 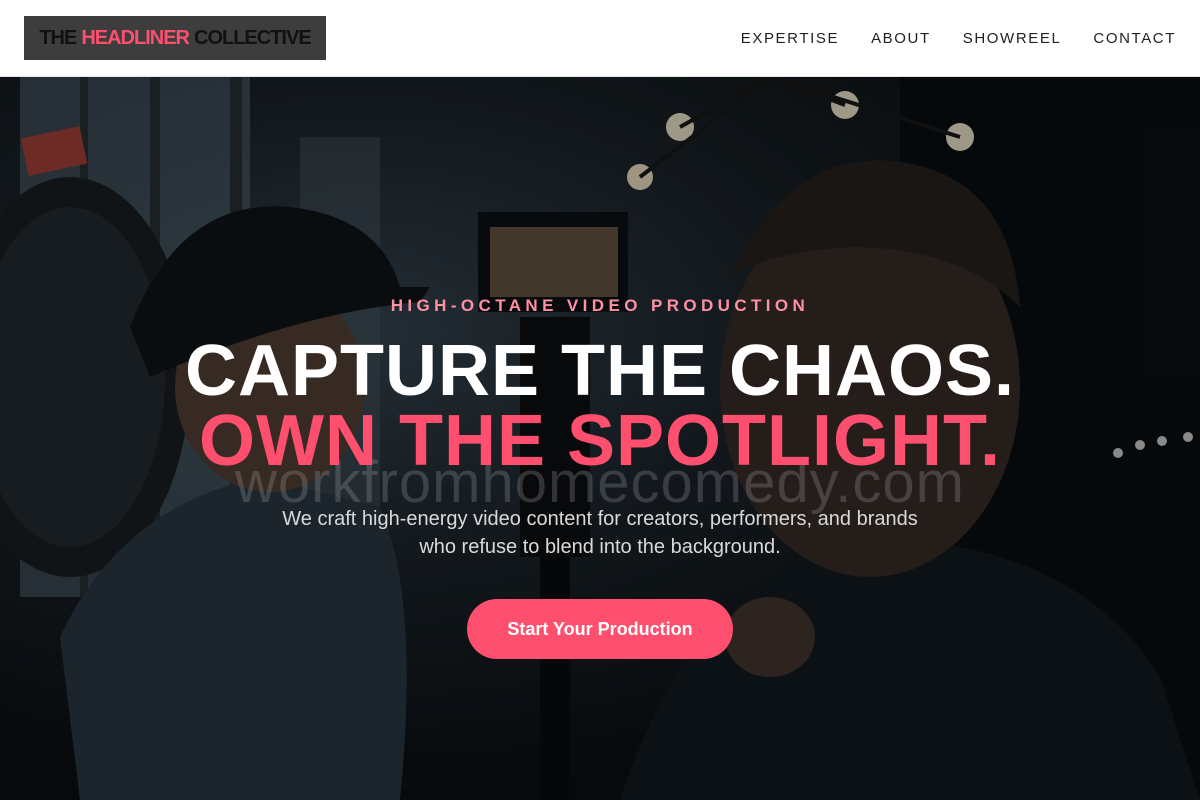 What do you see at coordinates (600, 629) in the screenshot?
I see `start-production-button: Start Your Production` at bounding box center [600, 629].